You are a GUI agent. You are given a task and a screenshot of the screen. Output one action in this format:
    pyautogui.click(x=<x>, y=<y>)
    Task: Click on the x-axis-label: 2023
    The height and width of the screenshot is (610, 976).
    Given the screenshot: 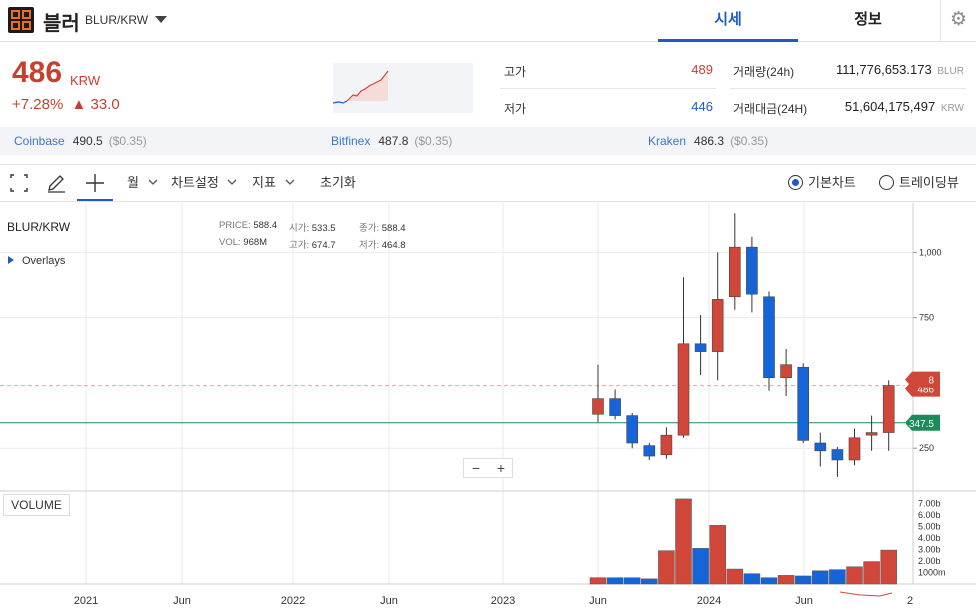 What is the action you would take?
    pyautogui.click(x=503, y=601)
    